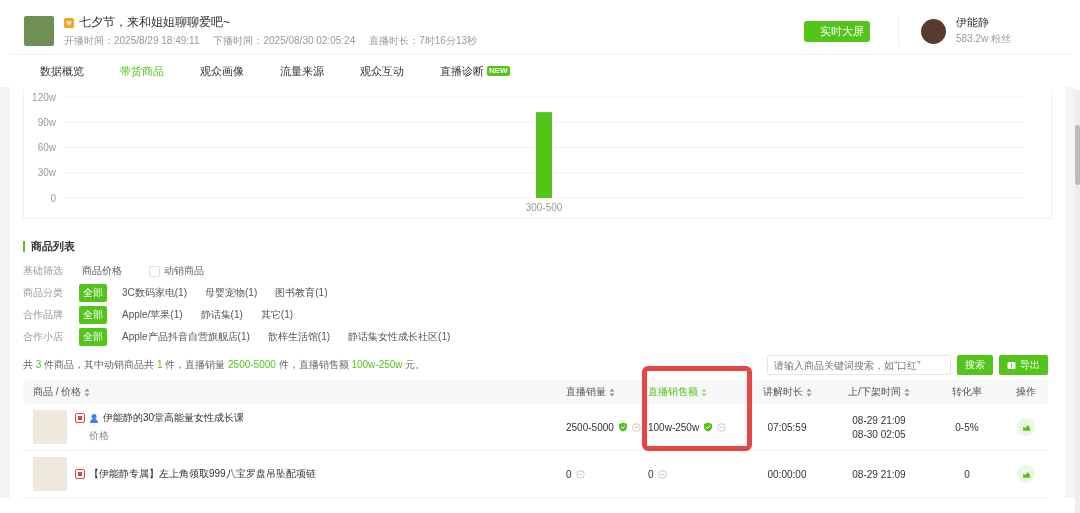 The image size is (1080, 513). Describe the element at coordinates (43, 293) in the screenshot. I see `filter-label: 商品分类` at that location.